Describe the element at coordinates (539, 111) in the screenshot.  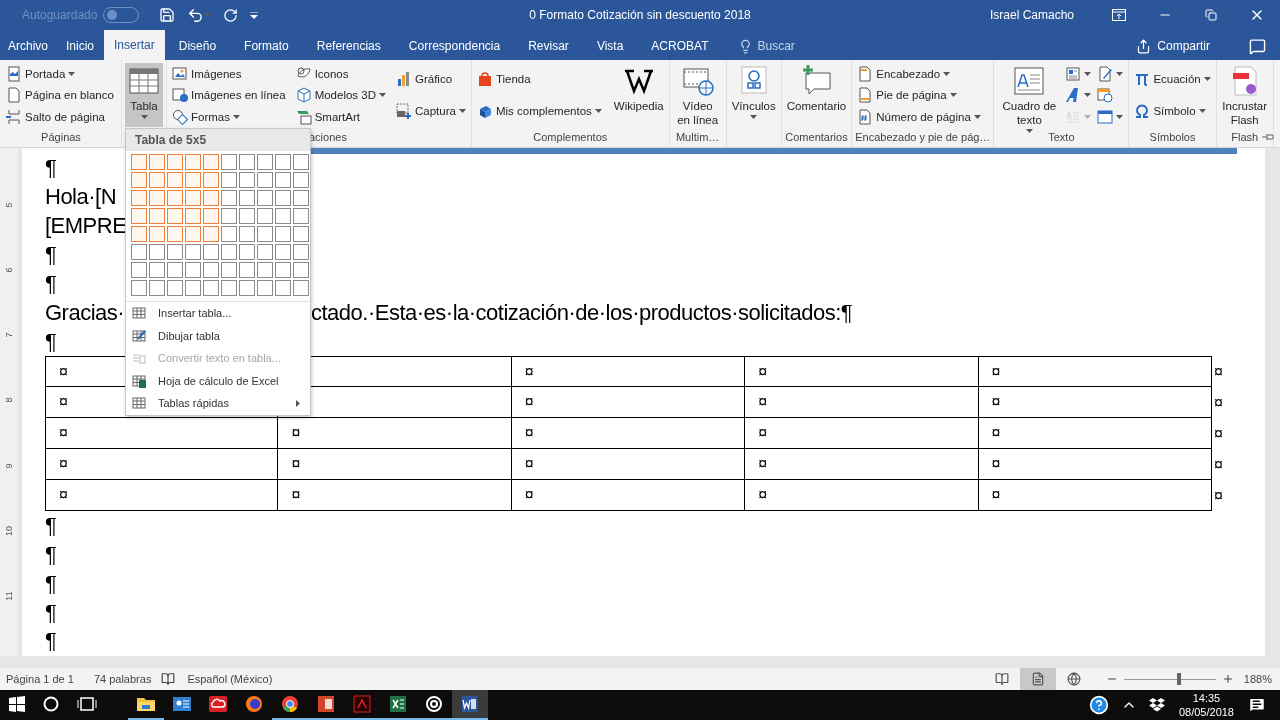
I see `ribbon-button: Mis complementos` at that location.